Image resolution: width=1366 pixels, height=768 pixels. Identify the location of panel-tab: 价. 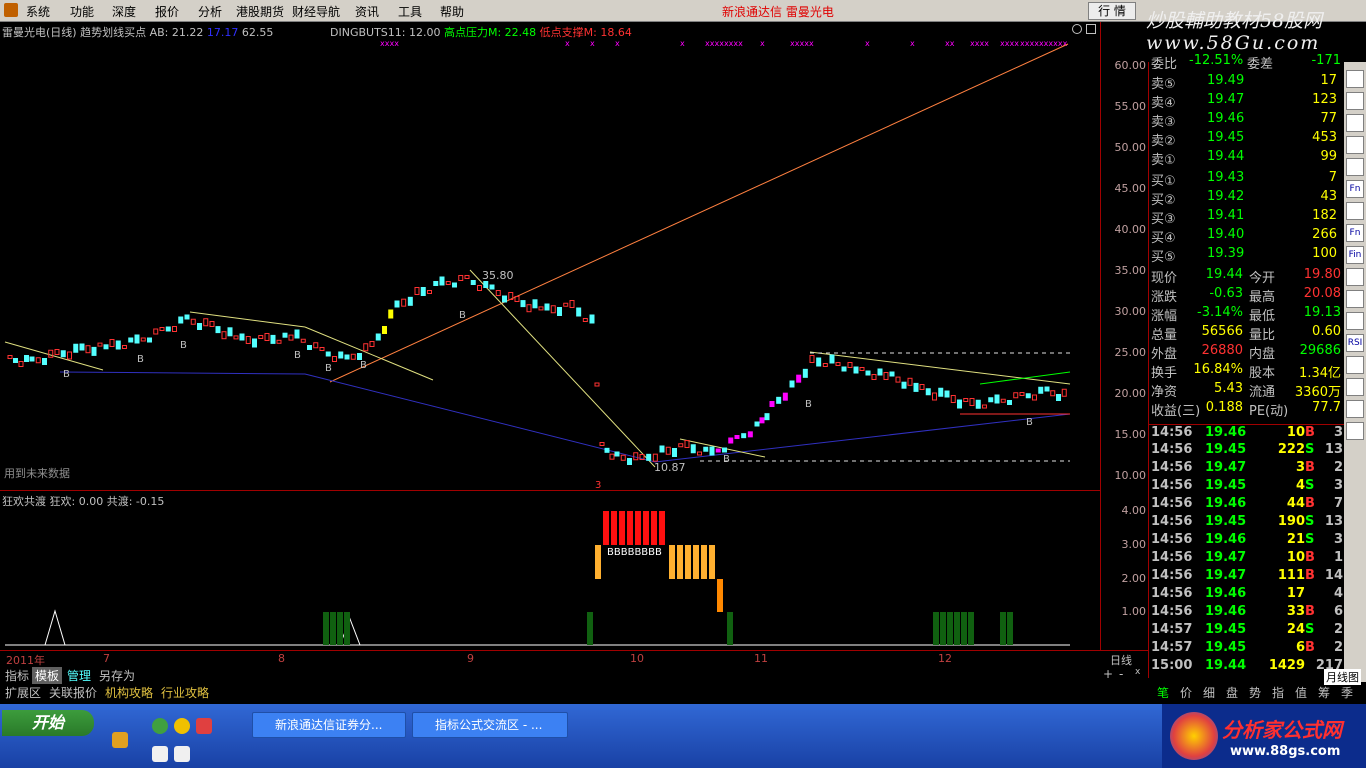
(1186, 692).